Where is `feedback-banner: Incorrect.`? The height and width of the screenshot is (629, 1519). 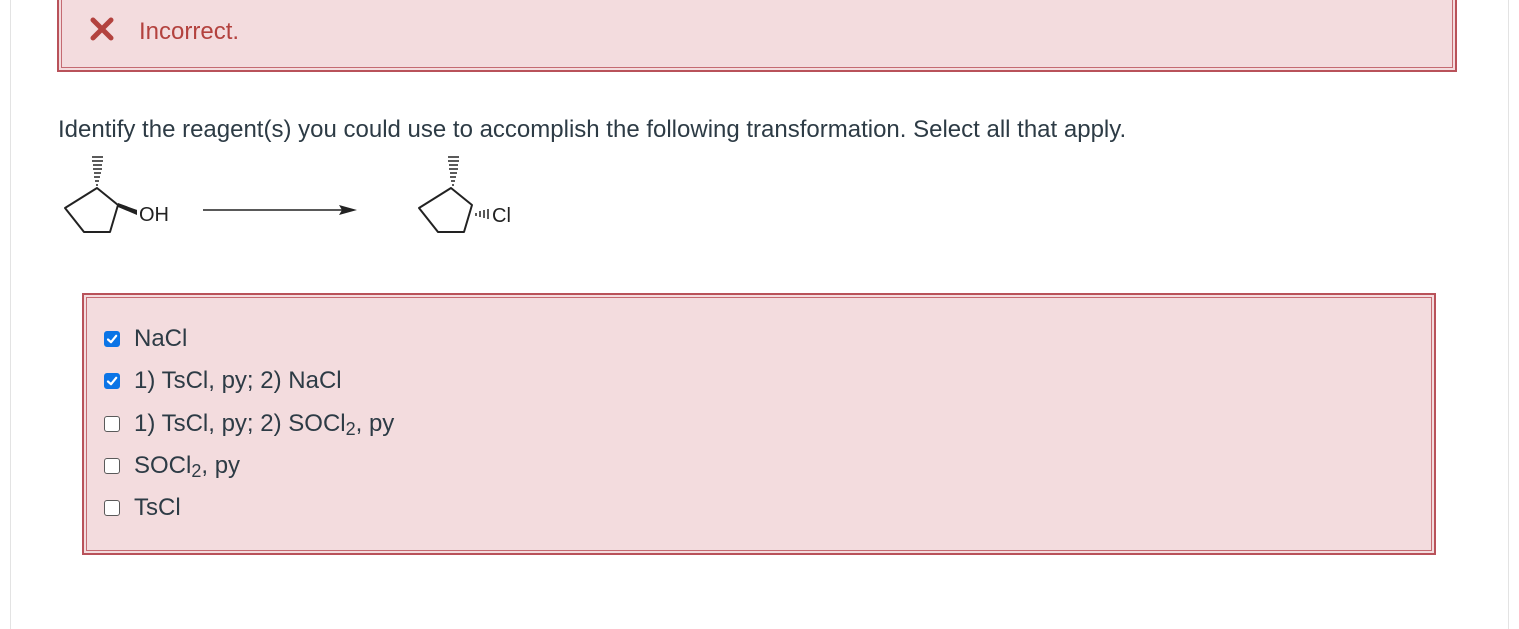
feedback-banner: Incorrect. is located at coordinates (757, 36).